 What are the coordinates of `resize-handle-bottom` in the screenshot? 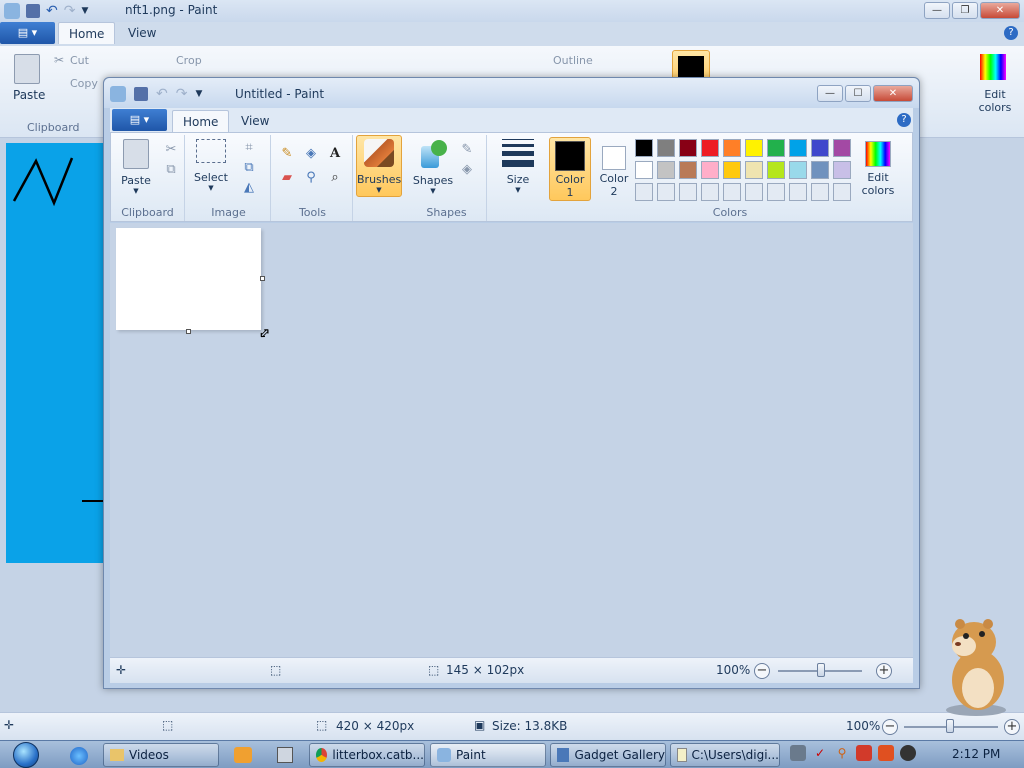 It's located at (188, 331).